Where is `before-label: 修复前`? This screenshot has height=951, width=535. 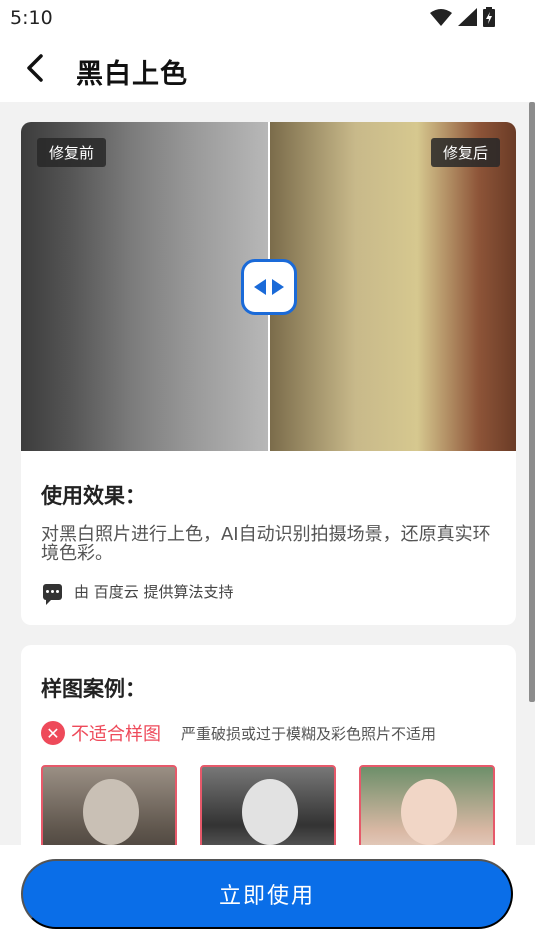 before-label: 修复前 is located at coordinates (72, 152).